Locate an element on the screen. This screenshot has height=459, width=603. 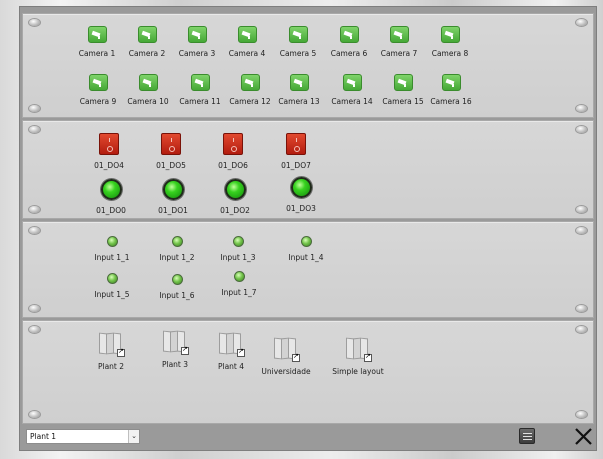
output-label: 01_DO3 is located at coordinates (301, 208).